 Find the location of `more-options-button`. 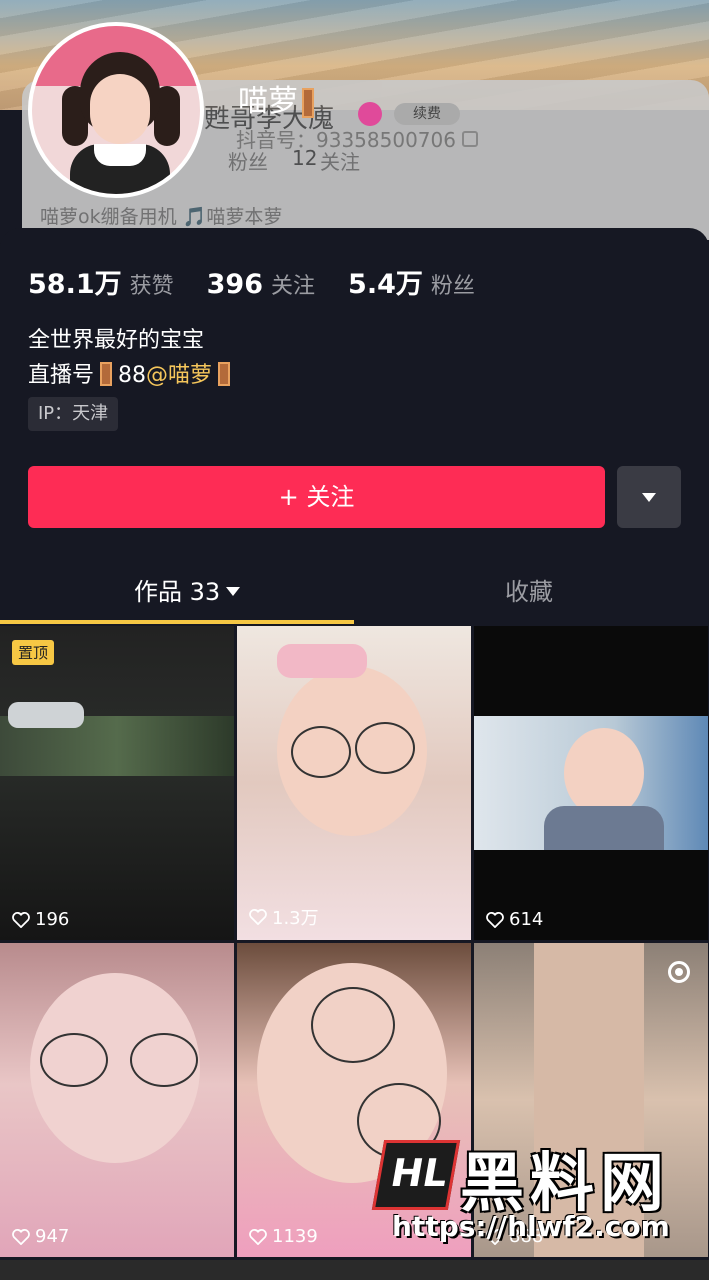

more-options-button is located at coordinates (649, 497).